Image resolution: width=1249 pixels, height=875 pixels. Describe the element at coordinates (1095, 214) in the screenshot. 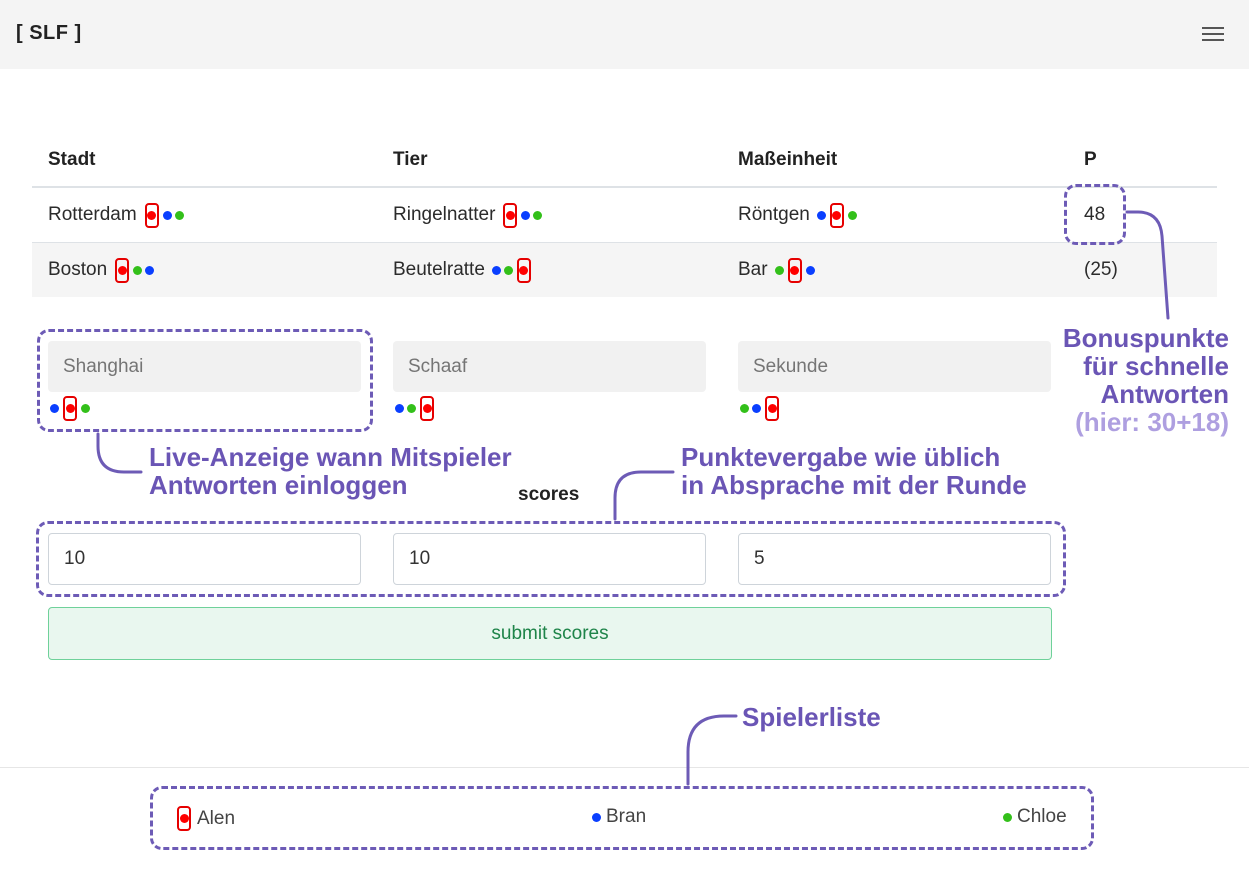

I see `points-value: 48` at that location.